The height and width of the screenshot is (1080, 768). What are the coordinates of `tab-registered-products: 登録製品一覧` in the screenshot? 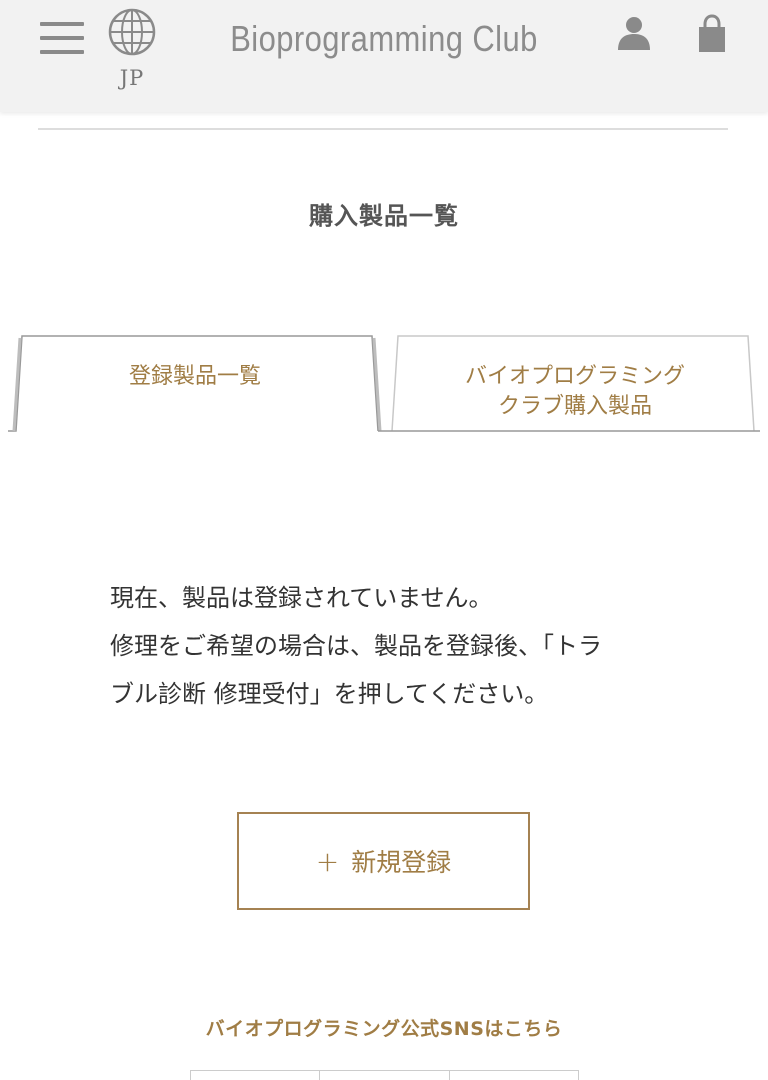 It's located at (195, 377).